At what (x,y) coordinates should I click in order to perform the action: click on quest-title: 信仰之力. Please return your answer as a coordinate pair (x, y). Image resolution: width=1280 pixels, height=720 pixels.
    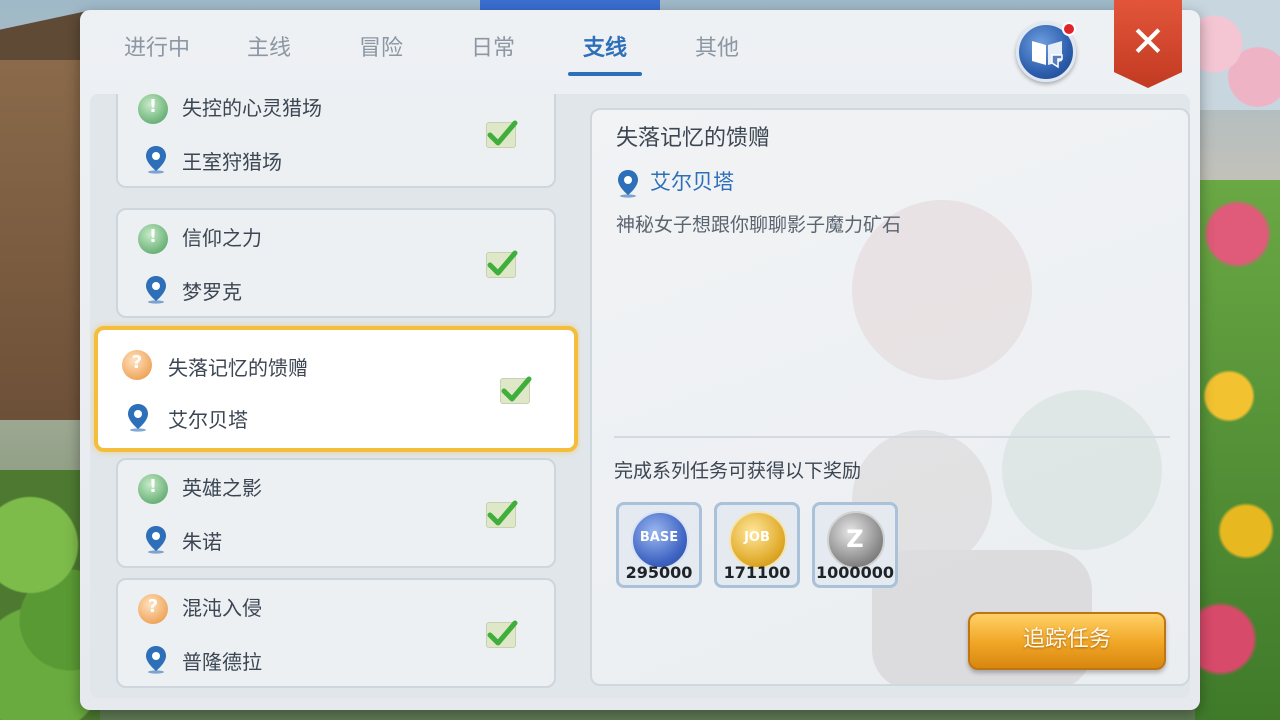
    Looking at the image, I should click on (222, 238).